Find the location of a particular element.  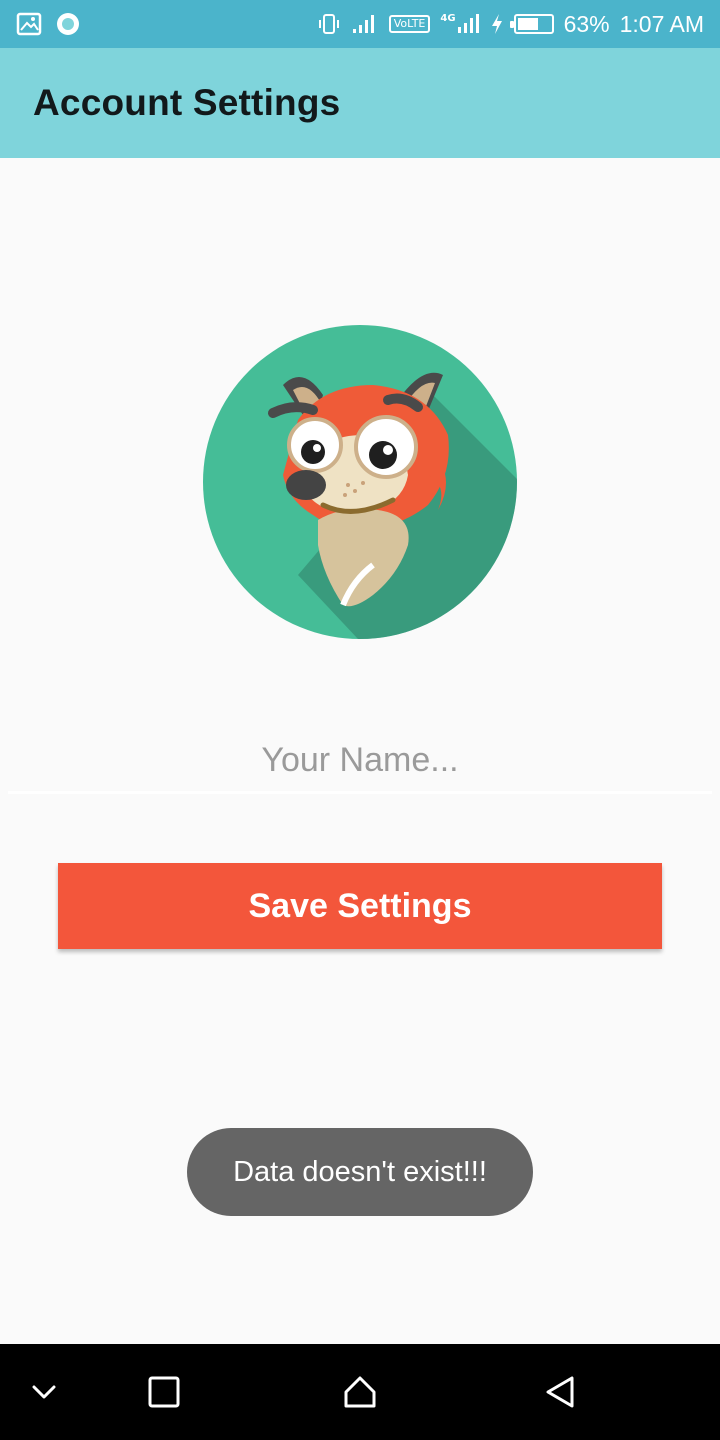

chevron-down-icon is located at coordinates (44, 1392).